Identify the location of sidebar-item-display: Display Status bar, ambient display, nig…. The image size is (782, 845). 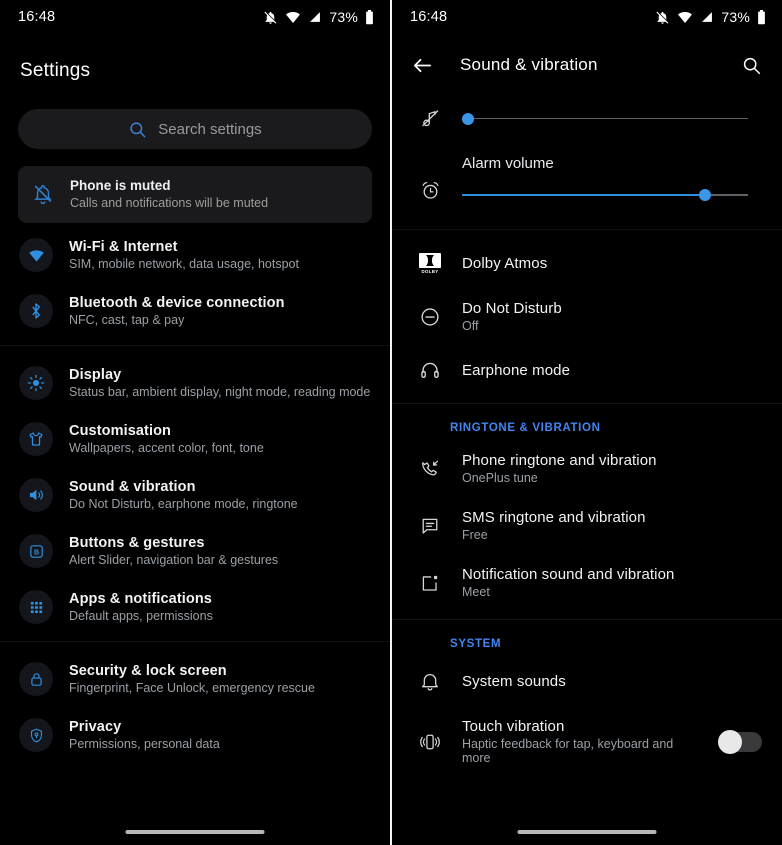
(195, 383).